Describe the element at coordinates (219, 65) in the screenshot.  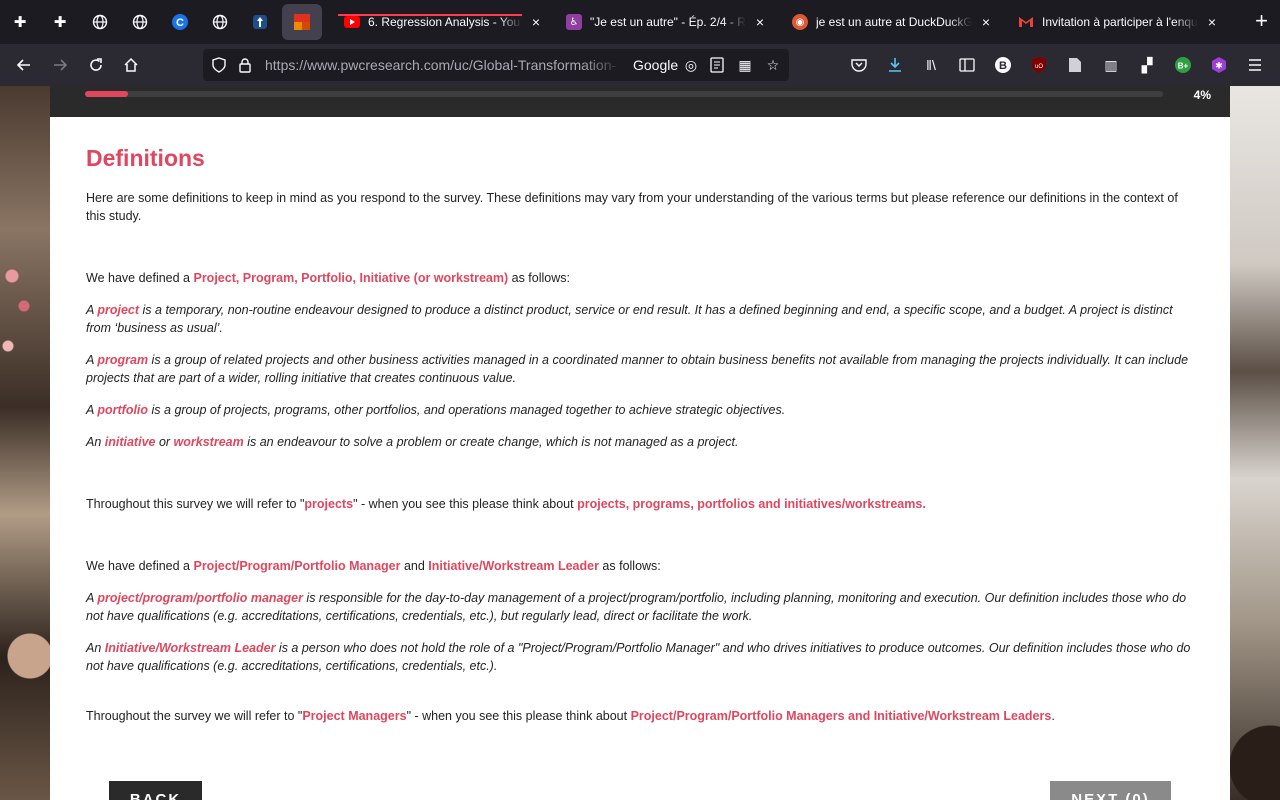
I see `shield-icon` at that location.